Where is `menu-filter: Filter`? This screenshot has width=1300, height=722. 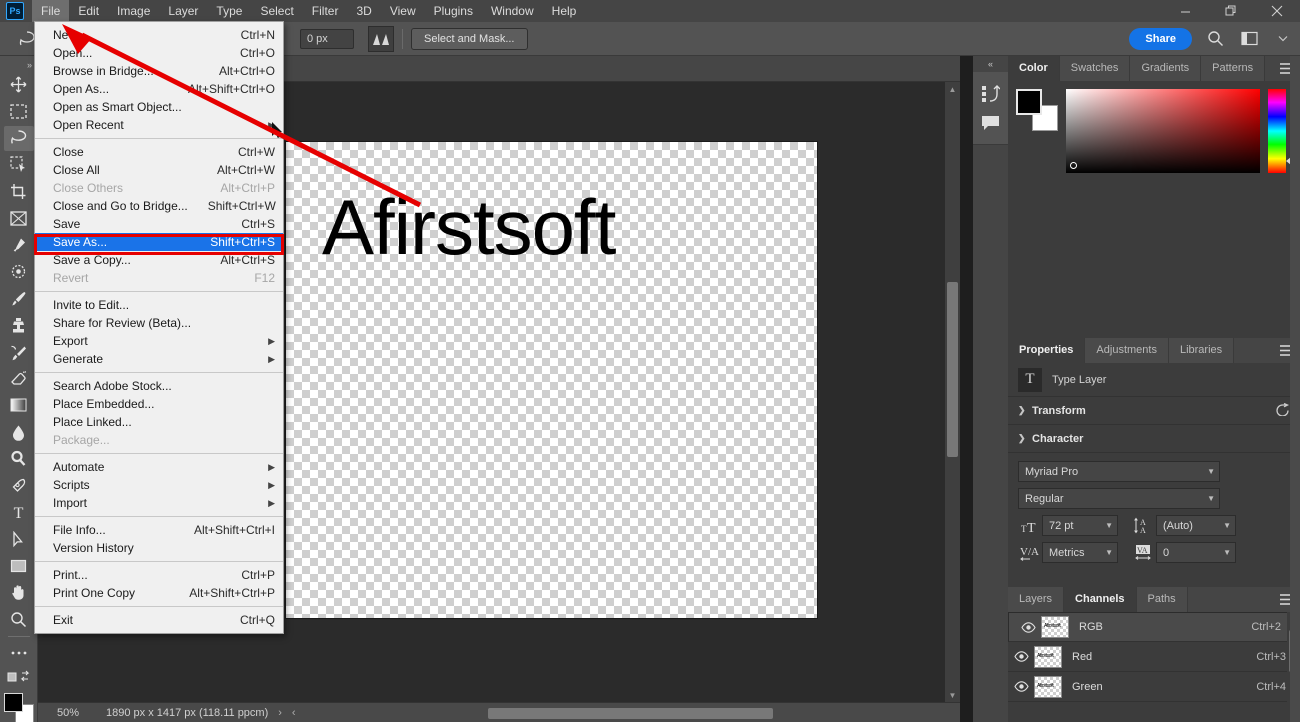
menu-filter: Filter is located at coordinates (325, 11).